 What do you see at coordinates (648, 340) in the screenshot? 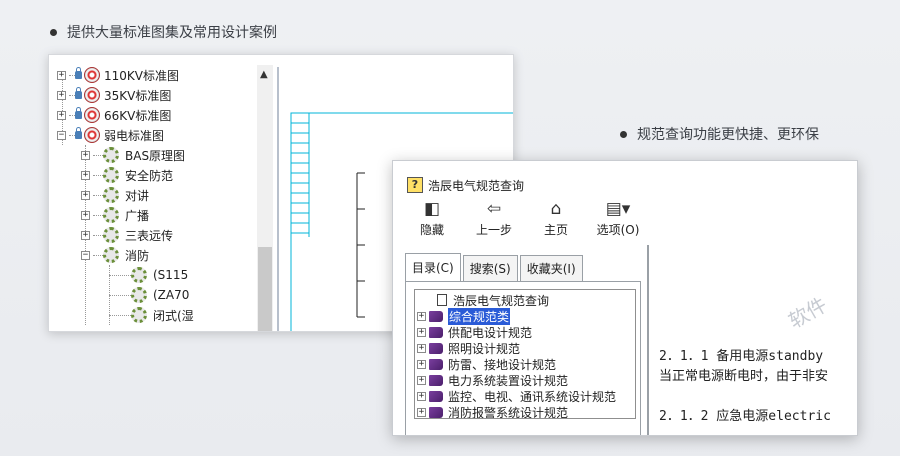
I see `pane-splitter` at bounding box center [648, 340].